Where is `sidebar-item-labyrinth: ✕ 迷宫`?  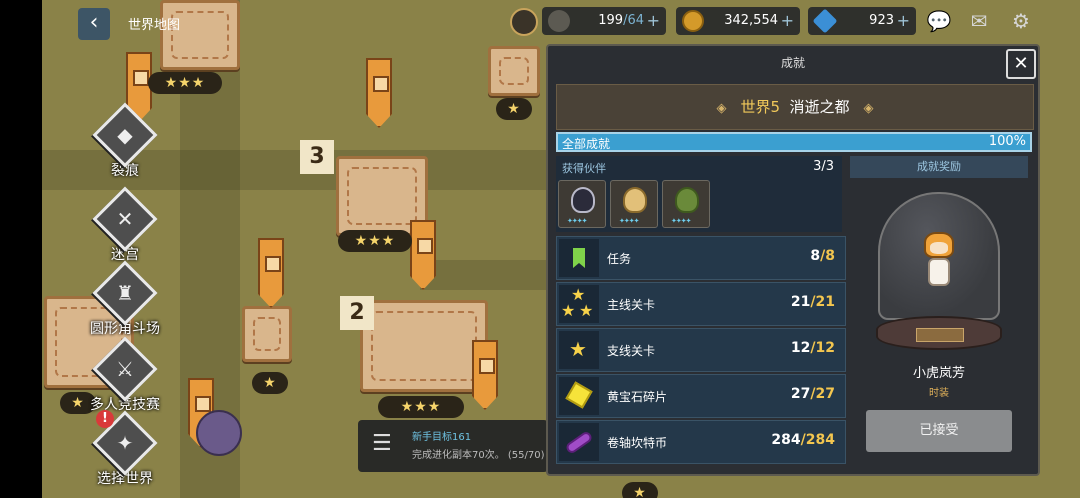
sidebar-item-labyrinth: ✕ 迷宫 is located at coordinates (125, 225).